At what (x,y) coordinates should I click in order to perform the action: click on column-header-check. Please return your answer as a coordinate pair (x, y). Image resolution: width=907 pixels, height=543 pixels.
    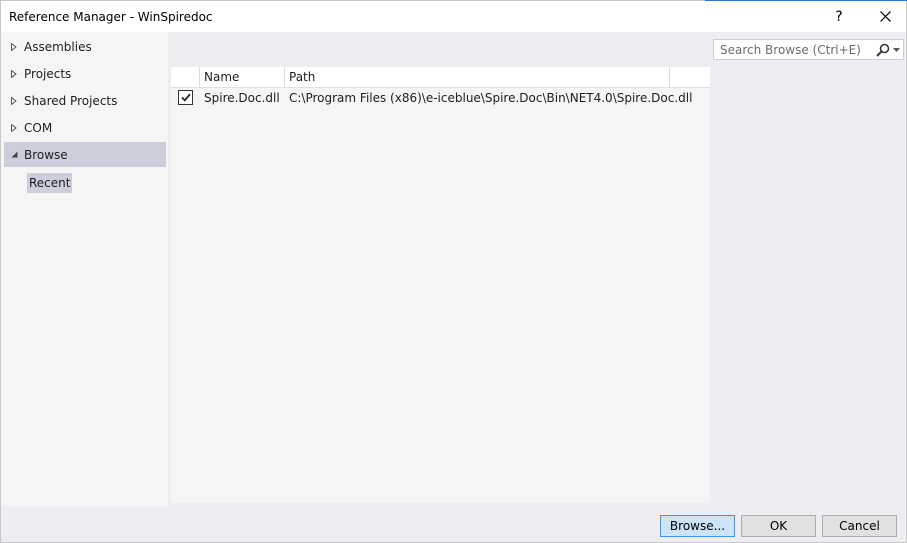
    Looking at the image, I should click on (185, 77).